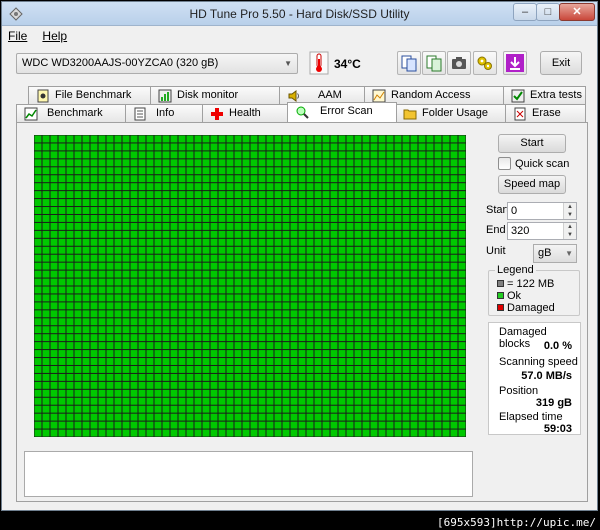 The image size is (600, 530). What do you see at coordinates (515, 63) in the screenshot?
I see `save-button` at bounding box center [515, 63].